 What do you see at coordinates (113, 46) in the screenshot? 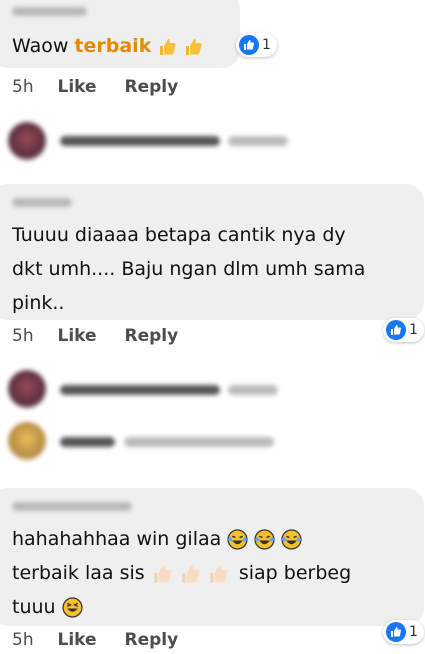
I see `highlighted-word: terbaik` at bounding box center [113, 46].